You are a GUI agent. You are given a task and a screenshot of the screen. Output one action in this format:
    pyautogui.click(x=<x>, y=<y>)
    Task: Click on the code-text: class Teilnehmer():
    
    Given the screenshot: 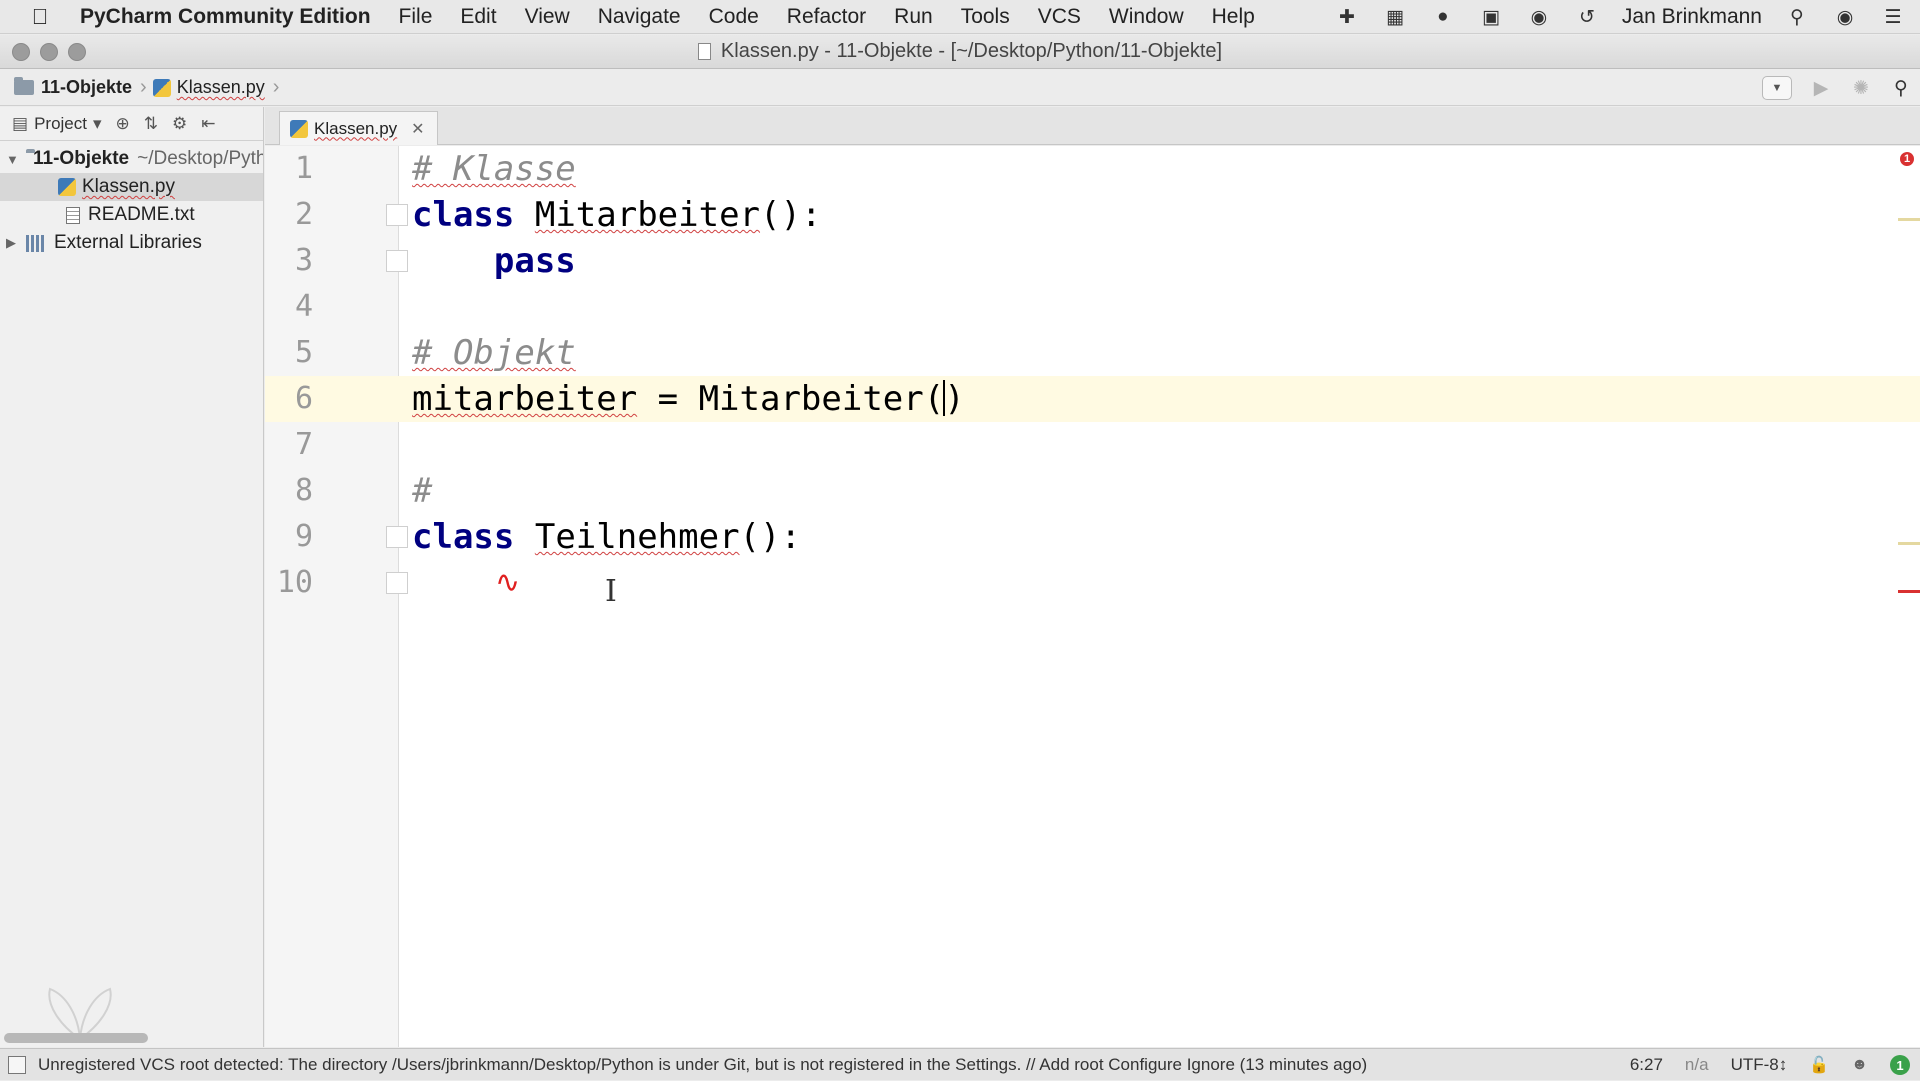 What is the action you would take?
    pyautogui.click(x=606, y=537)
    